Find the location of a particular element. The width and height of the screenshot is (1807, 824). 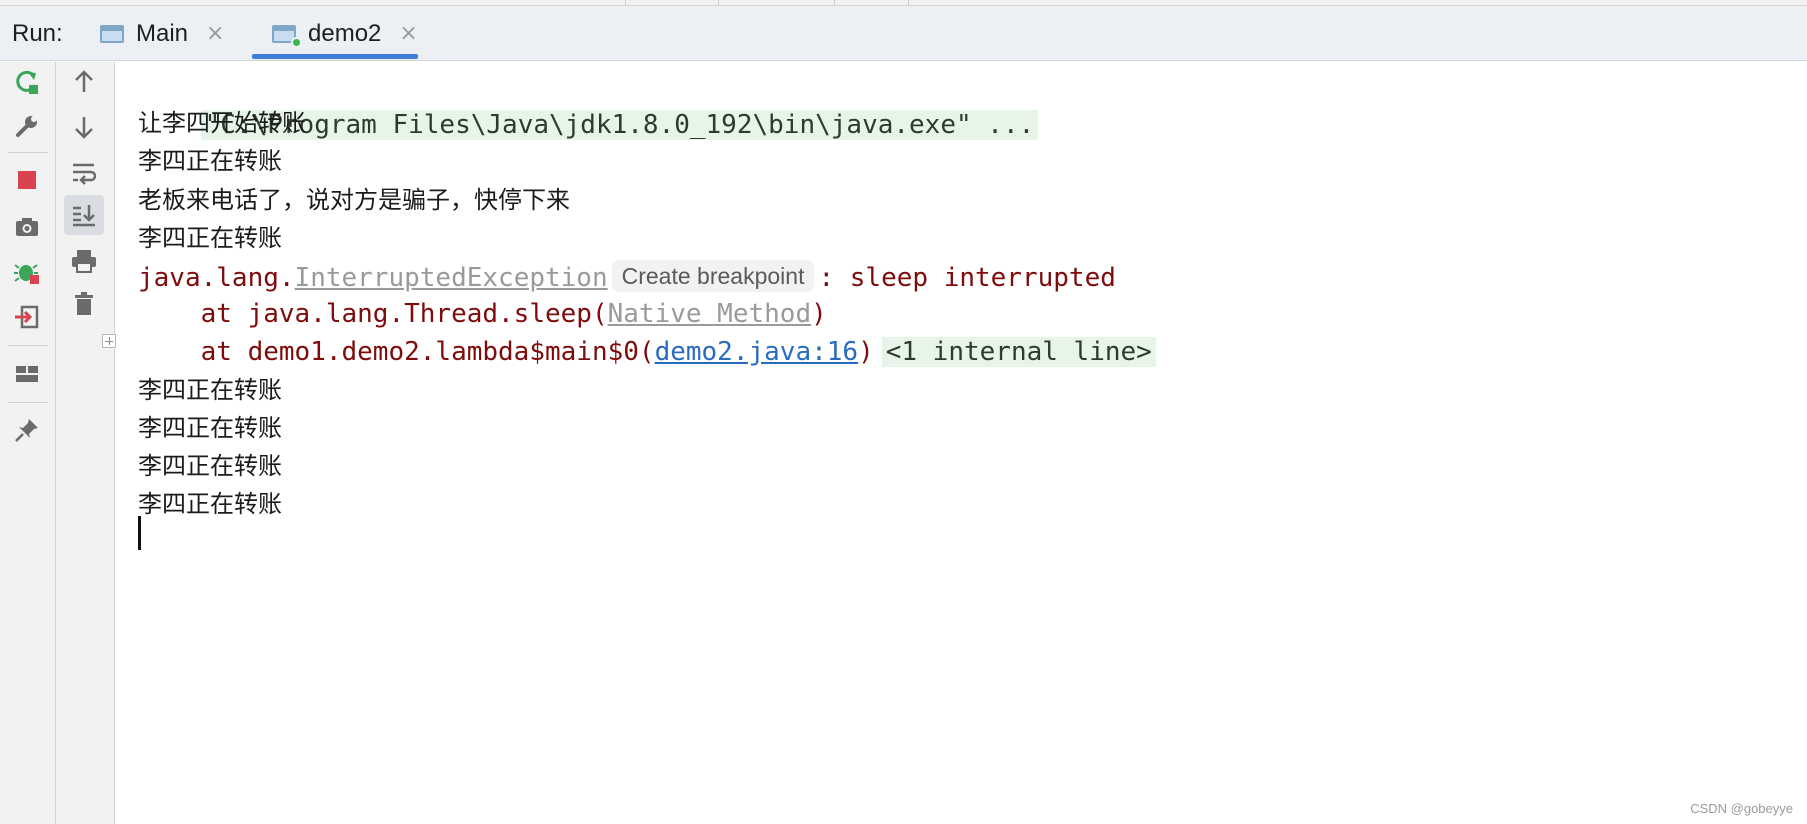

stop-button is located at coordinates (27, 180).